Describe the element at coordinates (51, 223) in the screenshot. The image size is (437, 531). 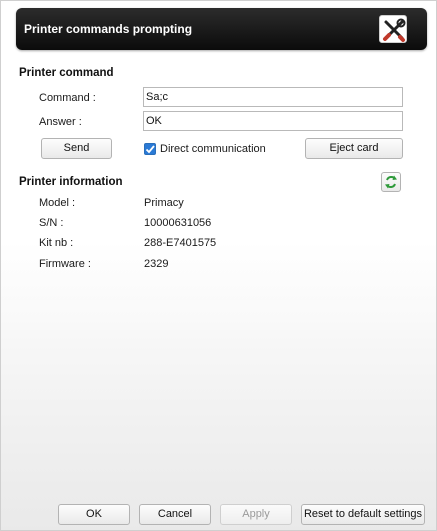
I see `serial-number-label: S/N :` at that location.